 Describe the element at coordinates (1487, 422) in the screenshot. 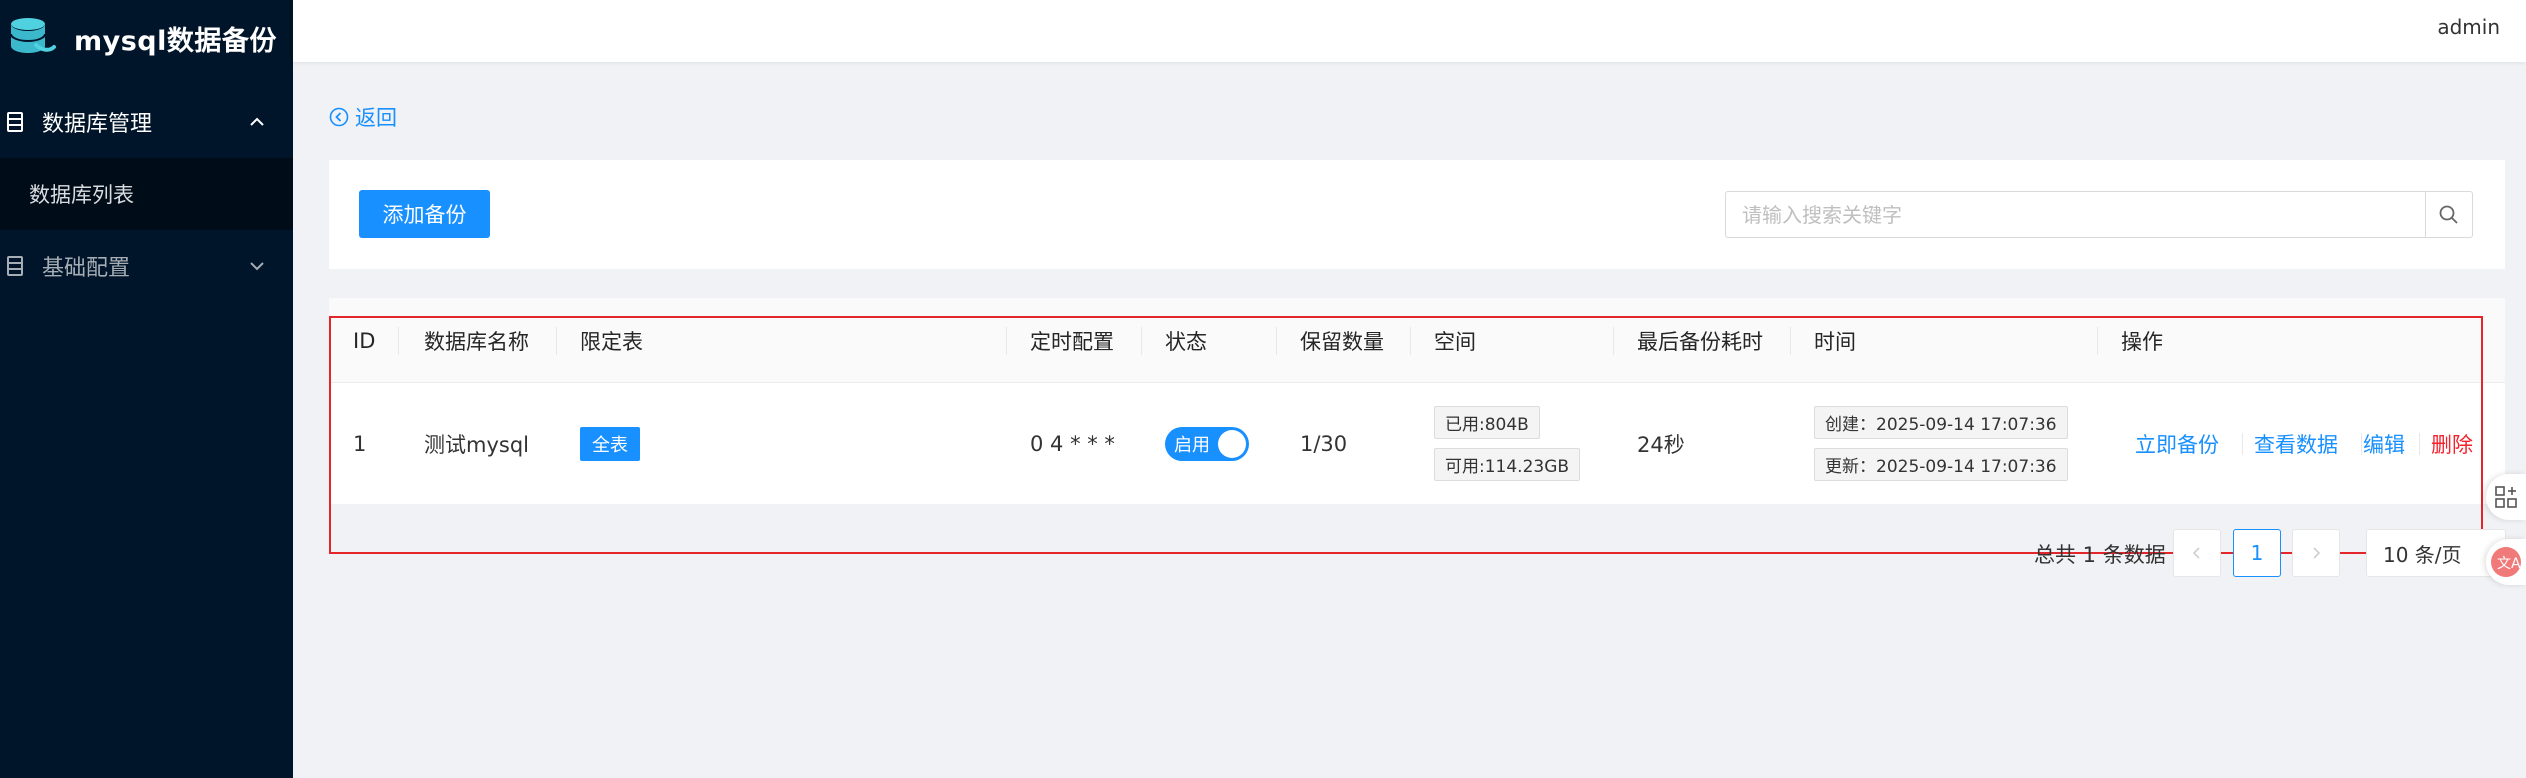

I see `space-used-tag: 已用:804B` at that location.